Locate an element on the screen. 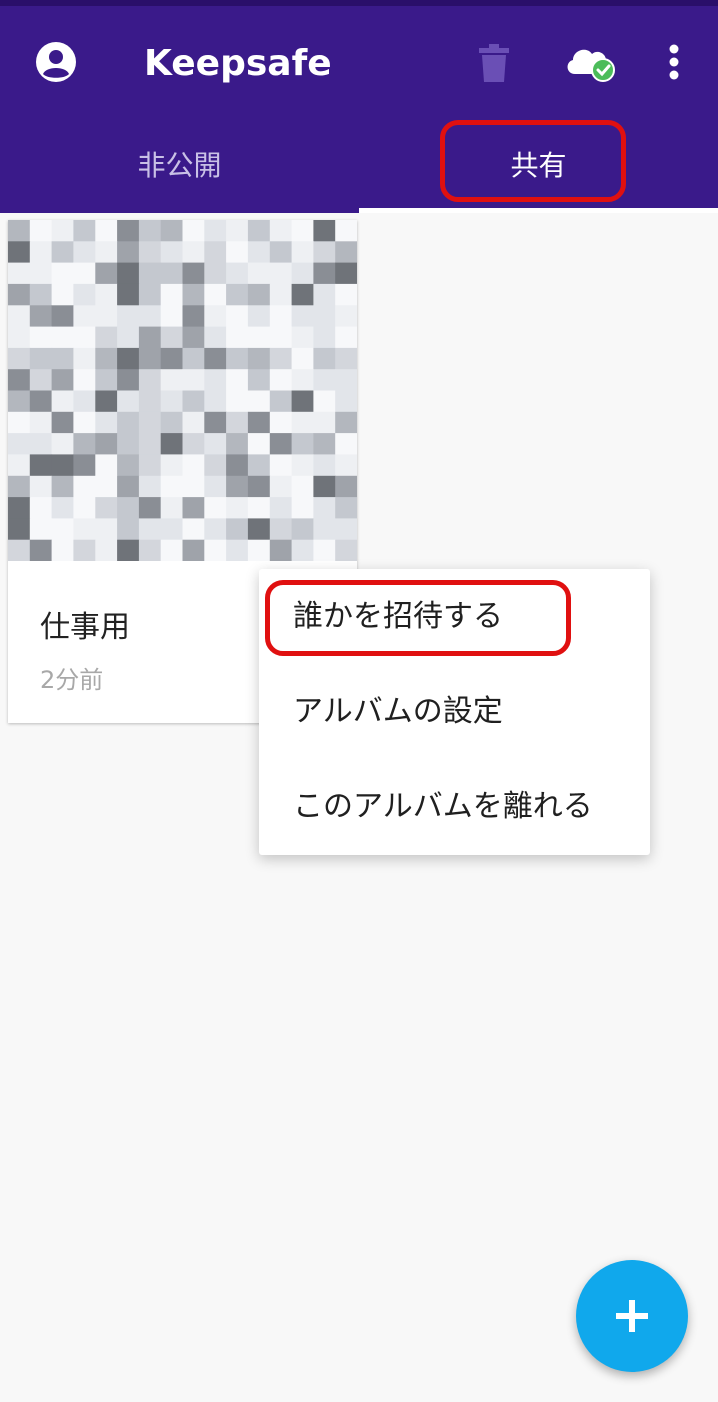 Image resolution: width=718 pixels, height=1402 pixels. tab-private: 非公開 is located at coordinates (179, 166).